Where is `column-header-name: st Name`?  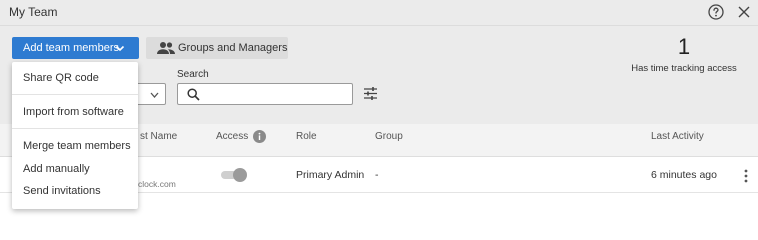
column-header-name: st Name is located at coordinates (158, 136).